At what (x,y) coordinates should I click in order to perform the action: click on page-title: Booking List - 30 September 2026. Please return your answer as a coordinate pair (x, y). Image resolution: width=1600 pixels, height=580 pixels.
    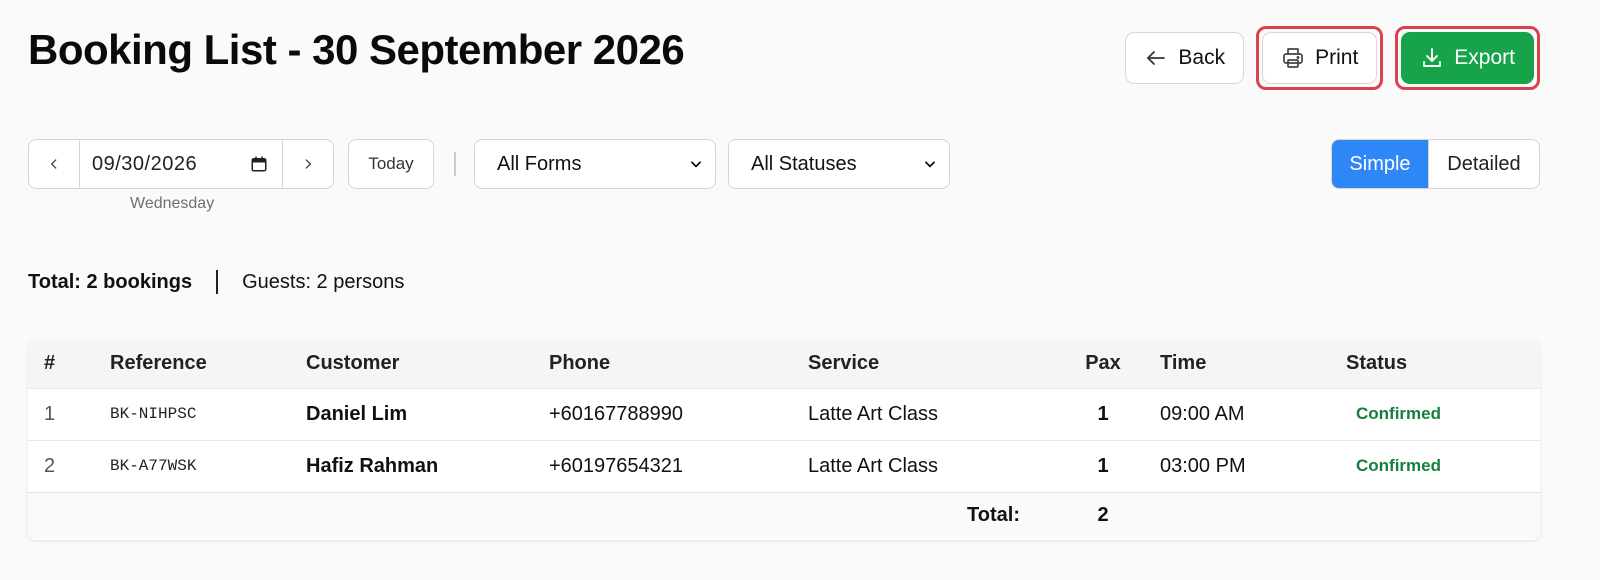
    Looking at the image, I should click on (356, 49).